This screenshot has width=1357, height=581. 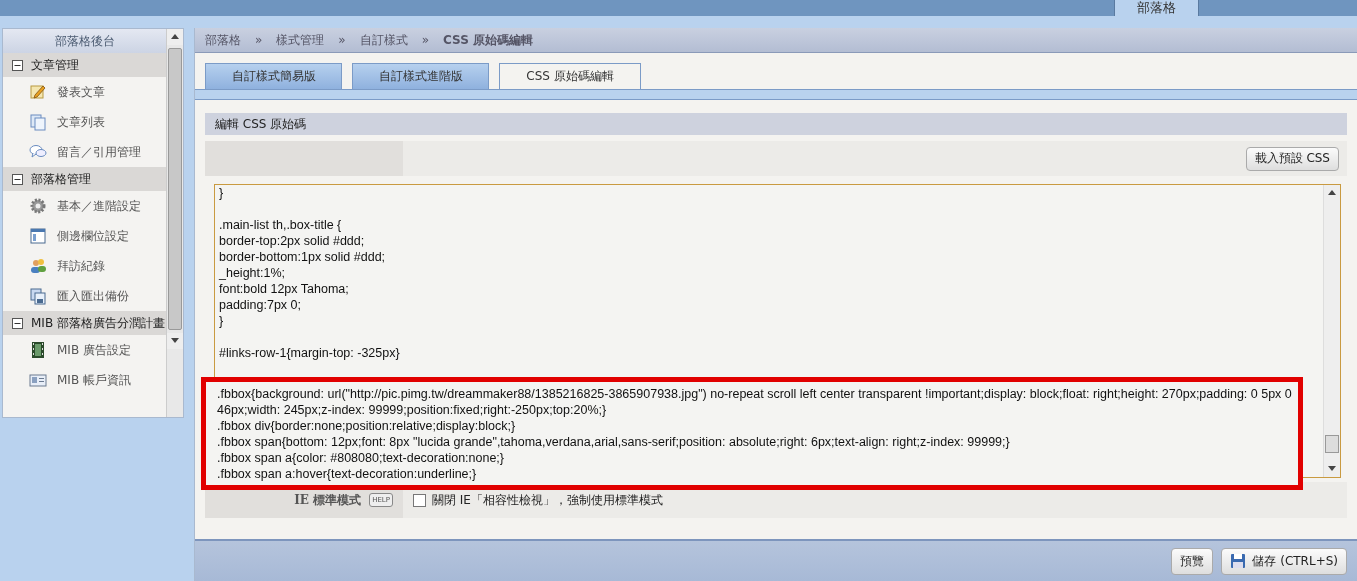 I want to click on copy-pages-icon, so click(x=38, y=296).